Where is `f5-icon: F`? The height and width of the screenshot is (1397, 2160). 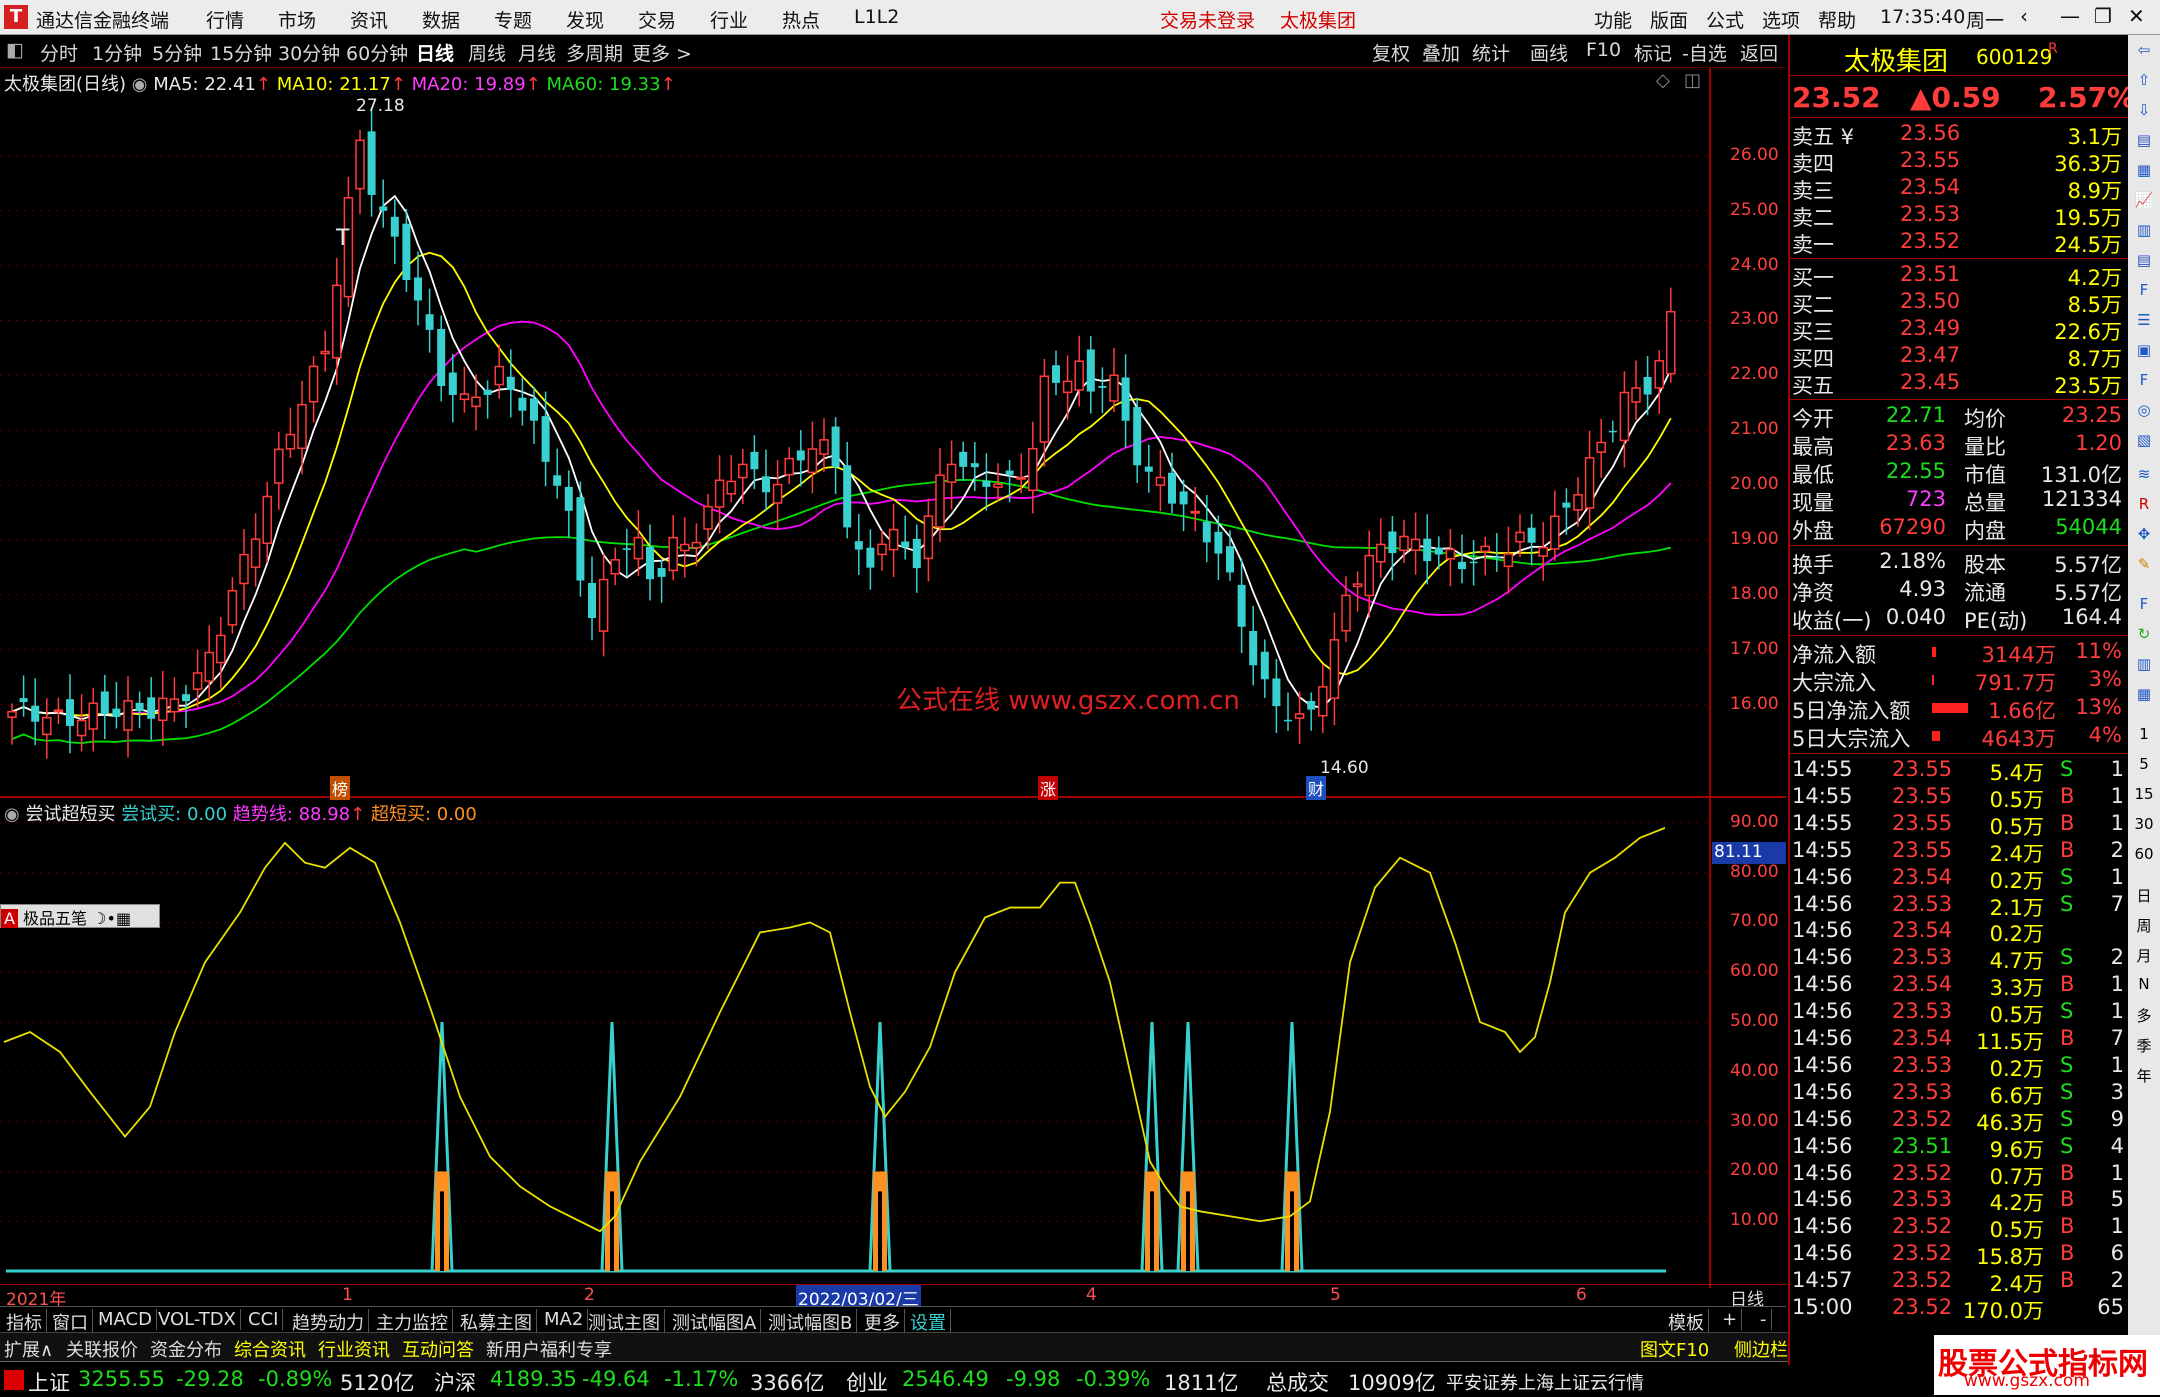 f5-icon: F is located at coordinates (2144, 605).